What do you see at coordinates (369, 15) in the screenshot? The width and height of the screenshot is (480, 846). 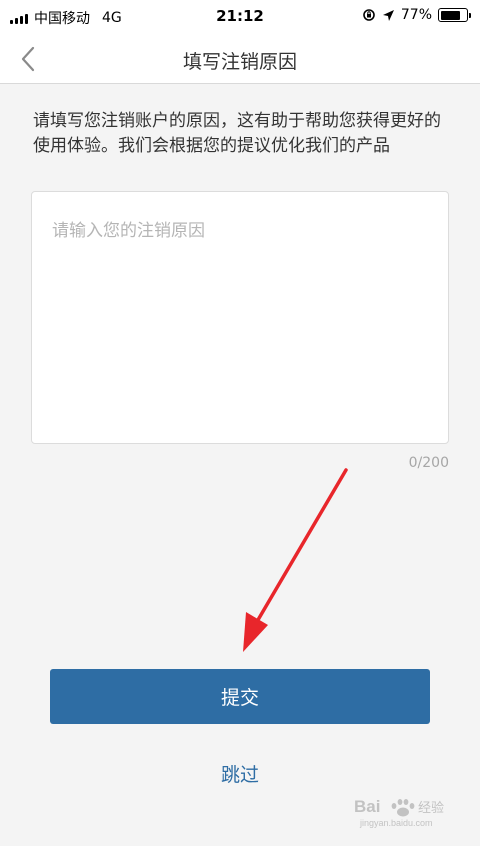 I see `rotation-lock-icon` at bounding box center [369, 15].